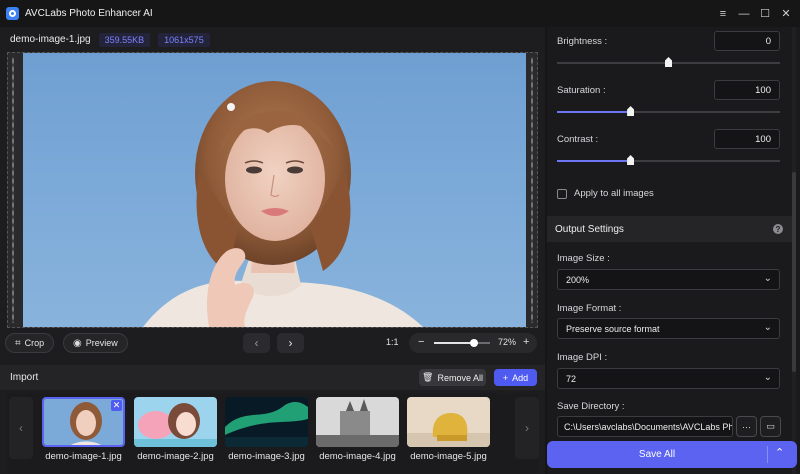 This screenshot has height=474, width=800. Describe the element at coordinates (581, 90) in the screenshot. I see `saturation-label: Saturation :` at that location.